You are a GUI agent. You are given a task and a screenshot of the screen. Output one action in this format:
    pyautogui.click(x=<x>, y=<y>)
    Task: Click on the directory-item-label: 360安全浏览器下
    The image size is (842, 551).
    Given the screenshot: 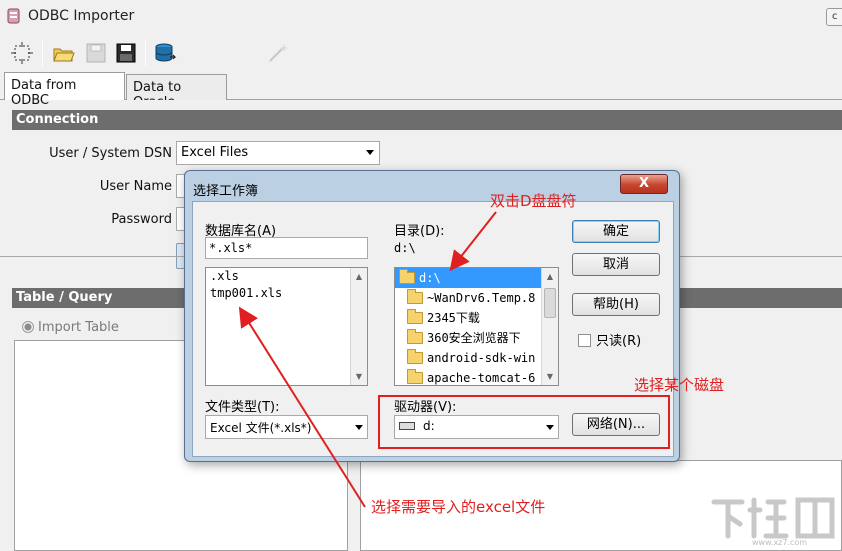 What is the action you would take?
    pyautogui.click(x=474, y=338)
    